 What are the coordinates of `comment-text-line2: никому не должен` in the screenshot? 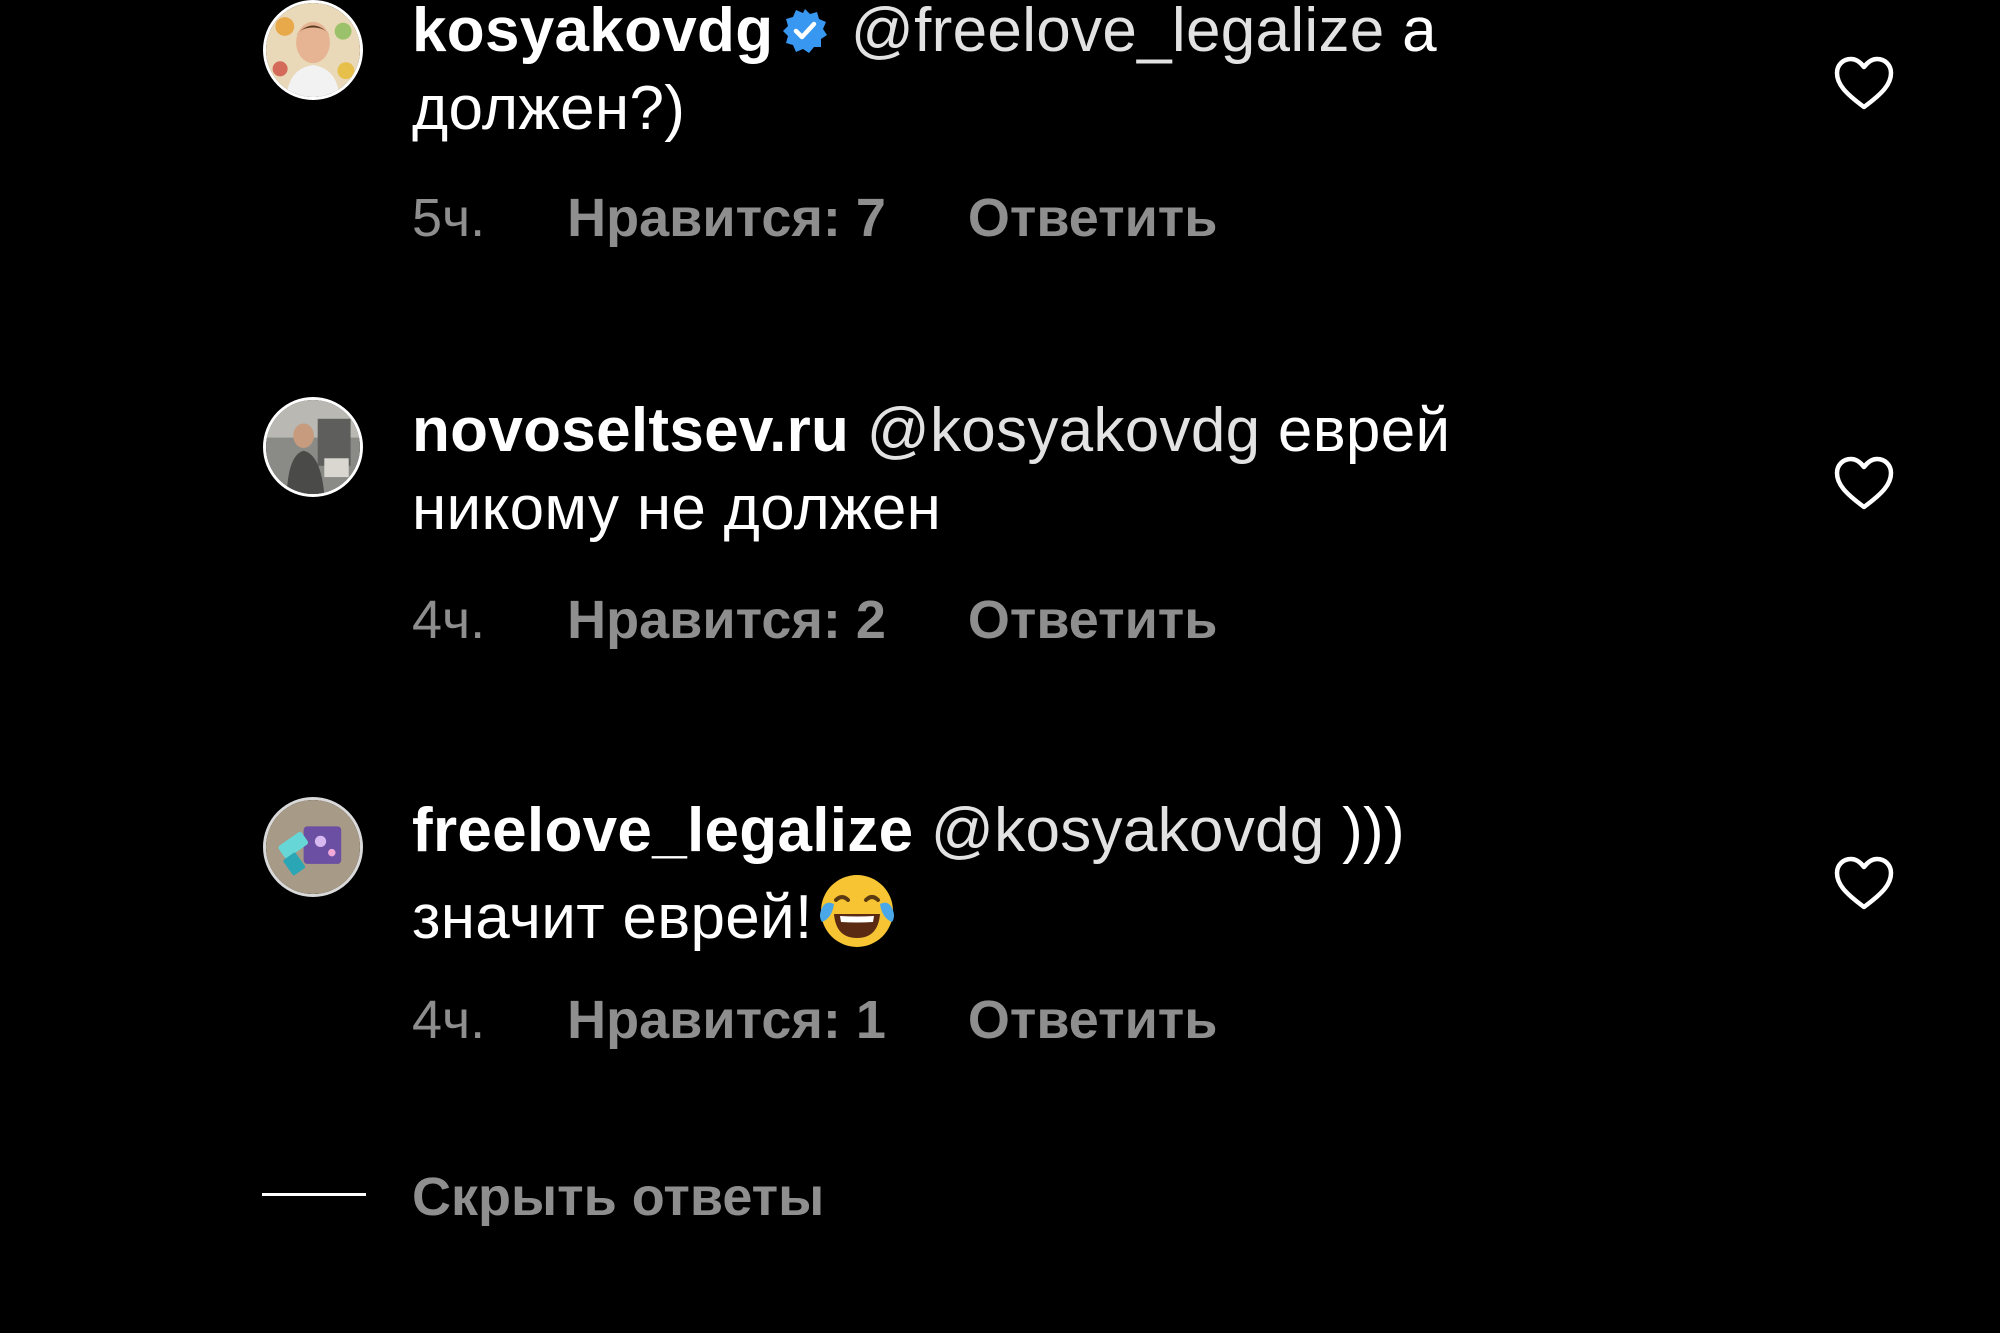 It's located at (677, 508).